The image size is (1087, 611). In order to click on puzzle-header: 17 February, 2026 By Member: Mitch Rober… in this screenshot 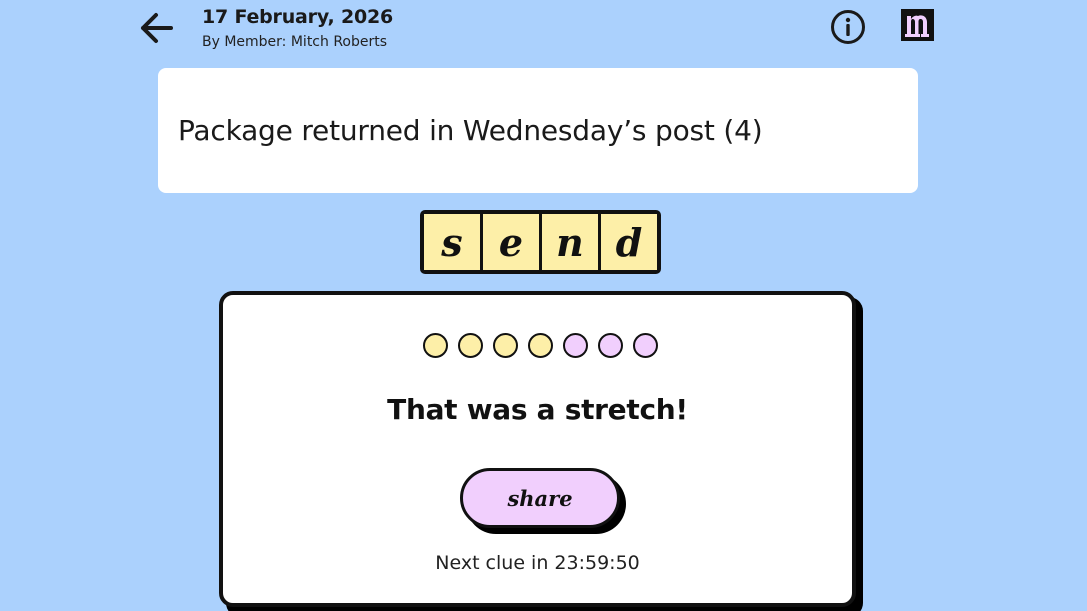, I will do `click(297, 28)`.